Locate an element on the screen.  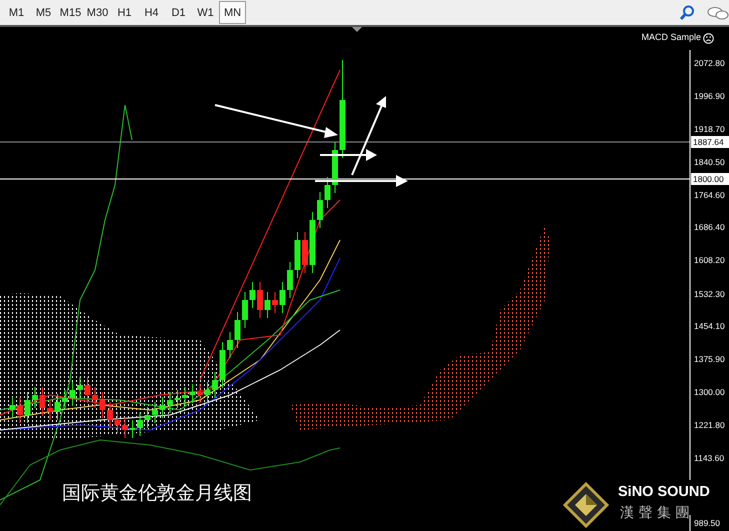
diamond-logo-icon is located at coordinates (586, 505).